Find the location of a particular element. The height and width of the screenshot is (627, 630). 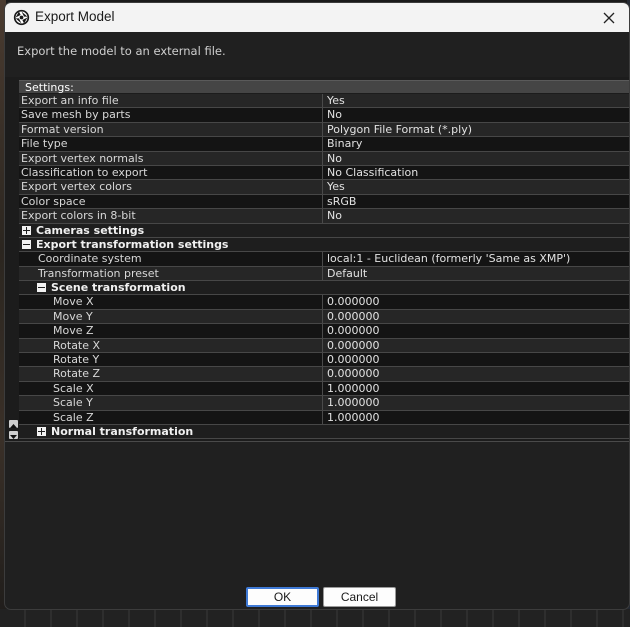

group-row: Normal transformation is located at coordinates (324, 432).